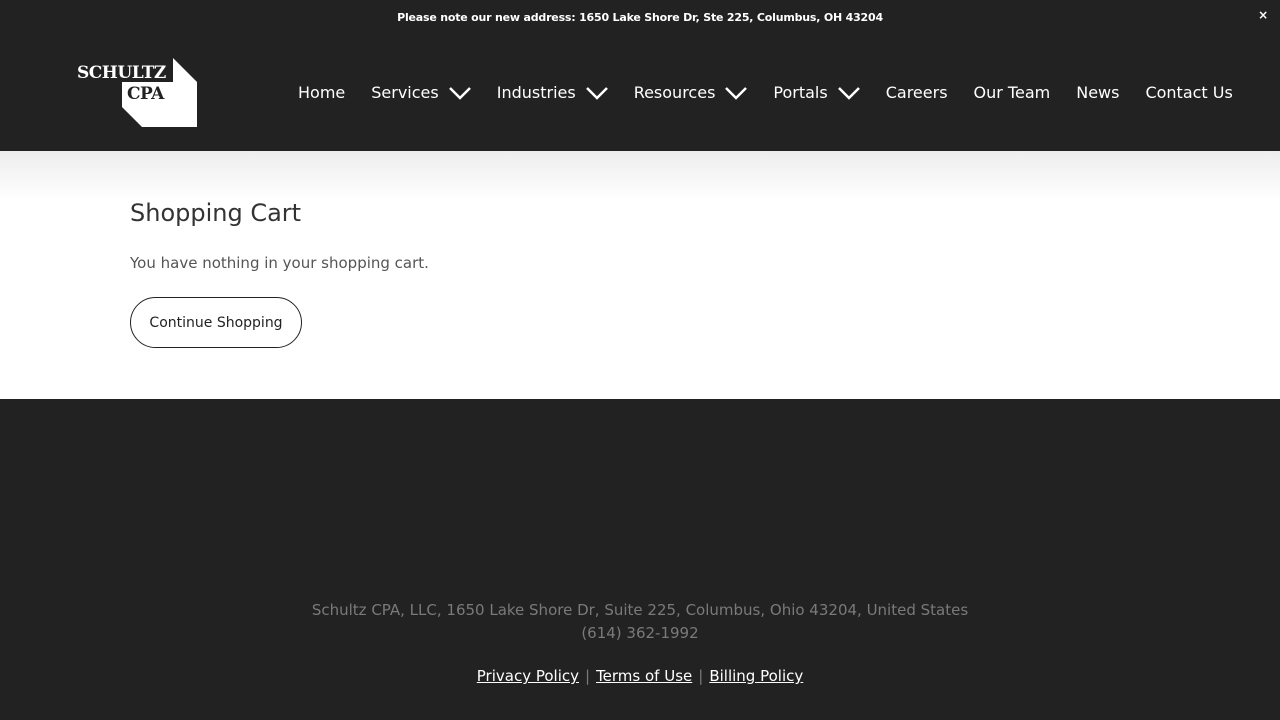  I want to click on nav-label: Portals, so click(800, 92).